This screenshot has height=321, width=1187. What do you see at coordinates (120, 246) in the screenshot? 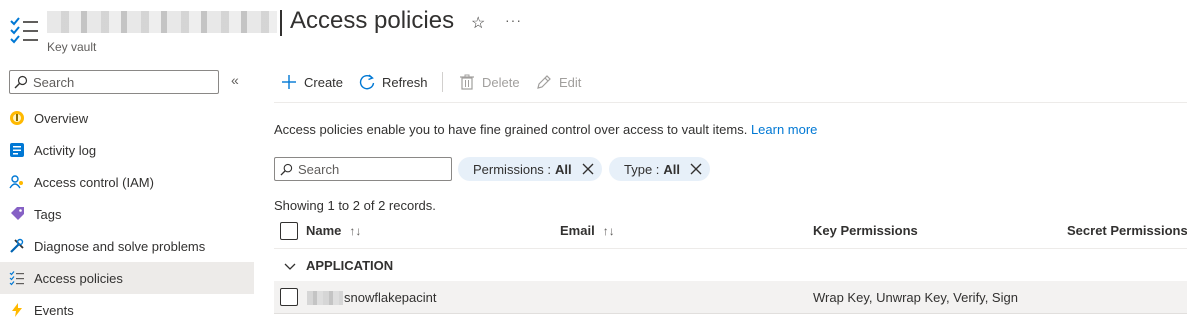
I see `sidebar-item-label: Diagnose and solve problems` at bounding box center [120, 246].